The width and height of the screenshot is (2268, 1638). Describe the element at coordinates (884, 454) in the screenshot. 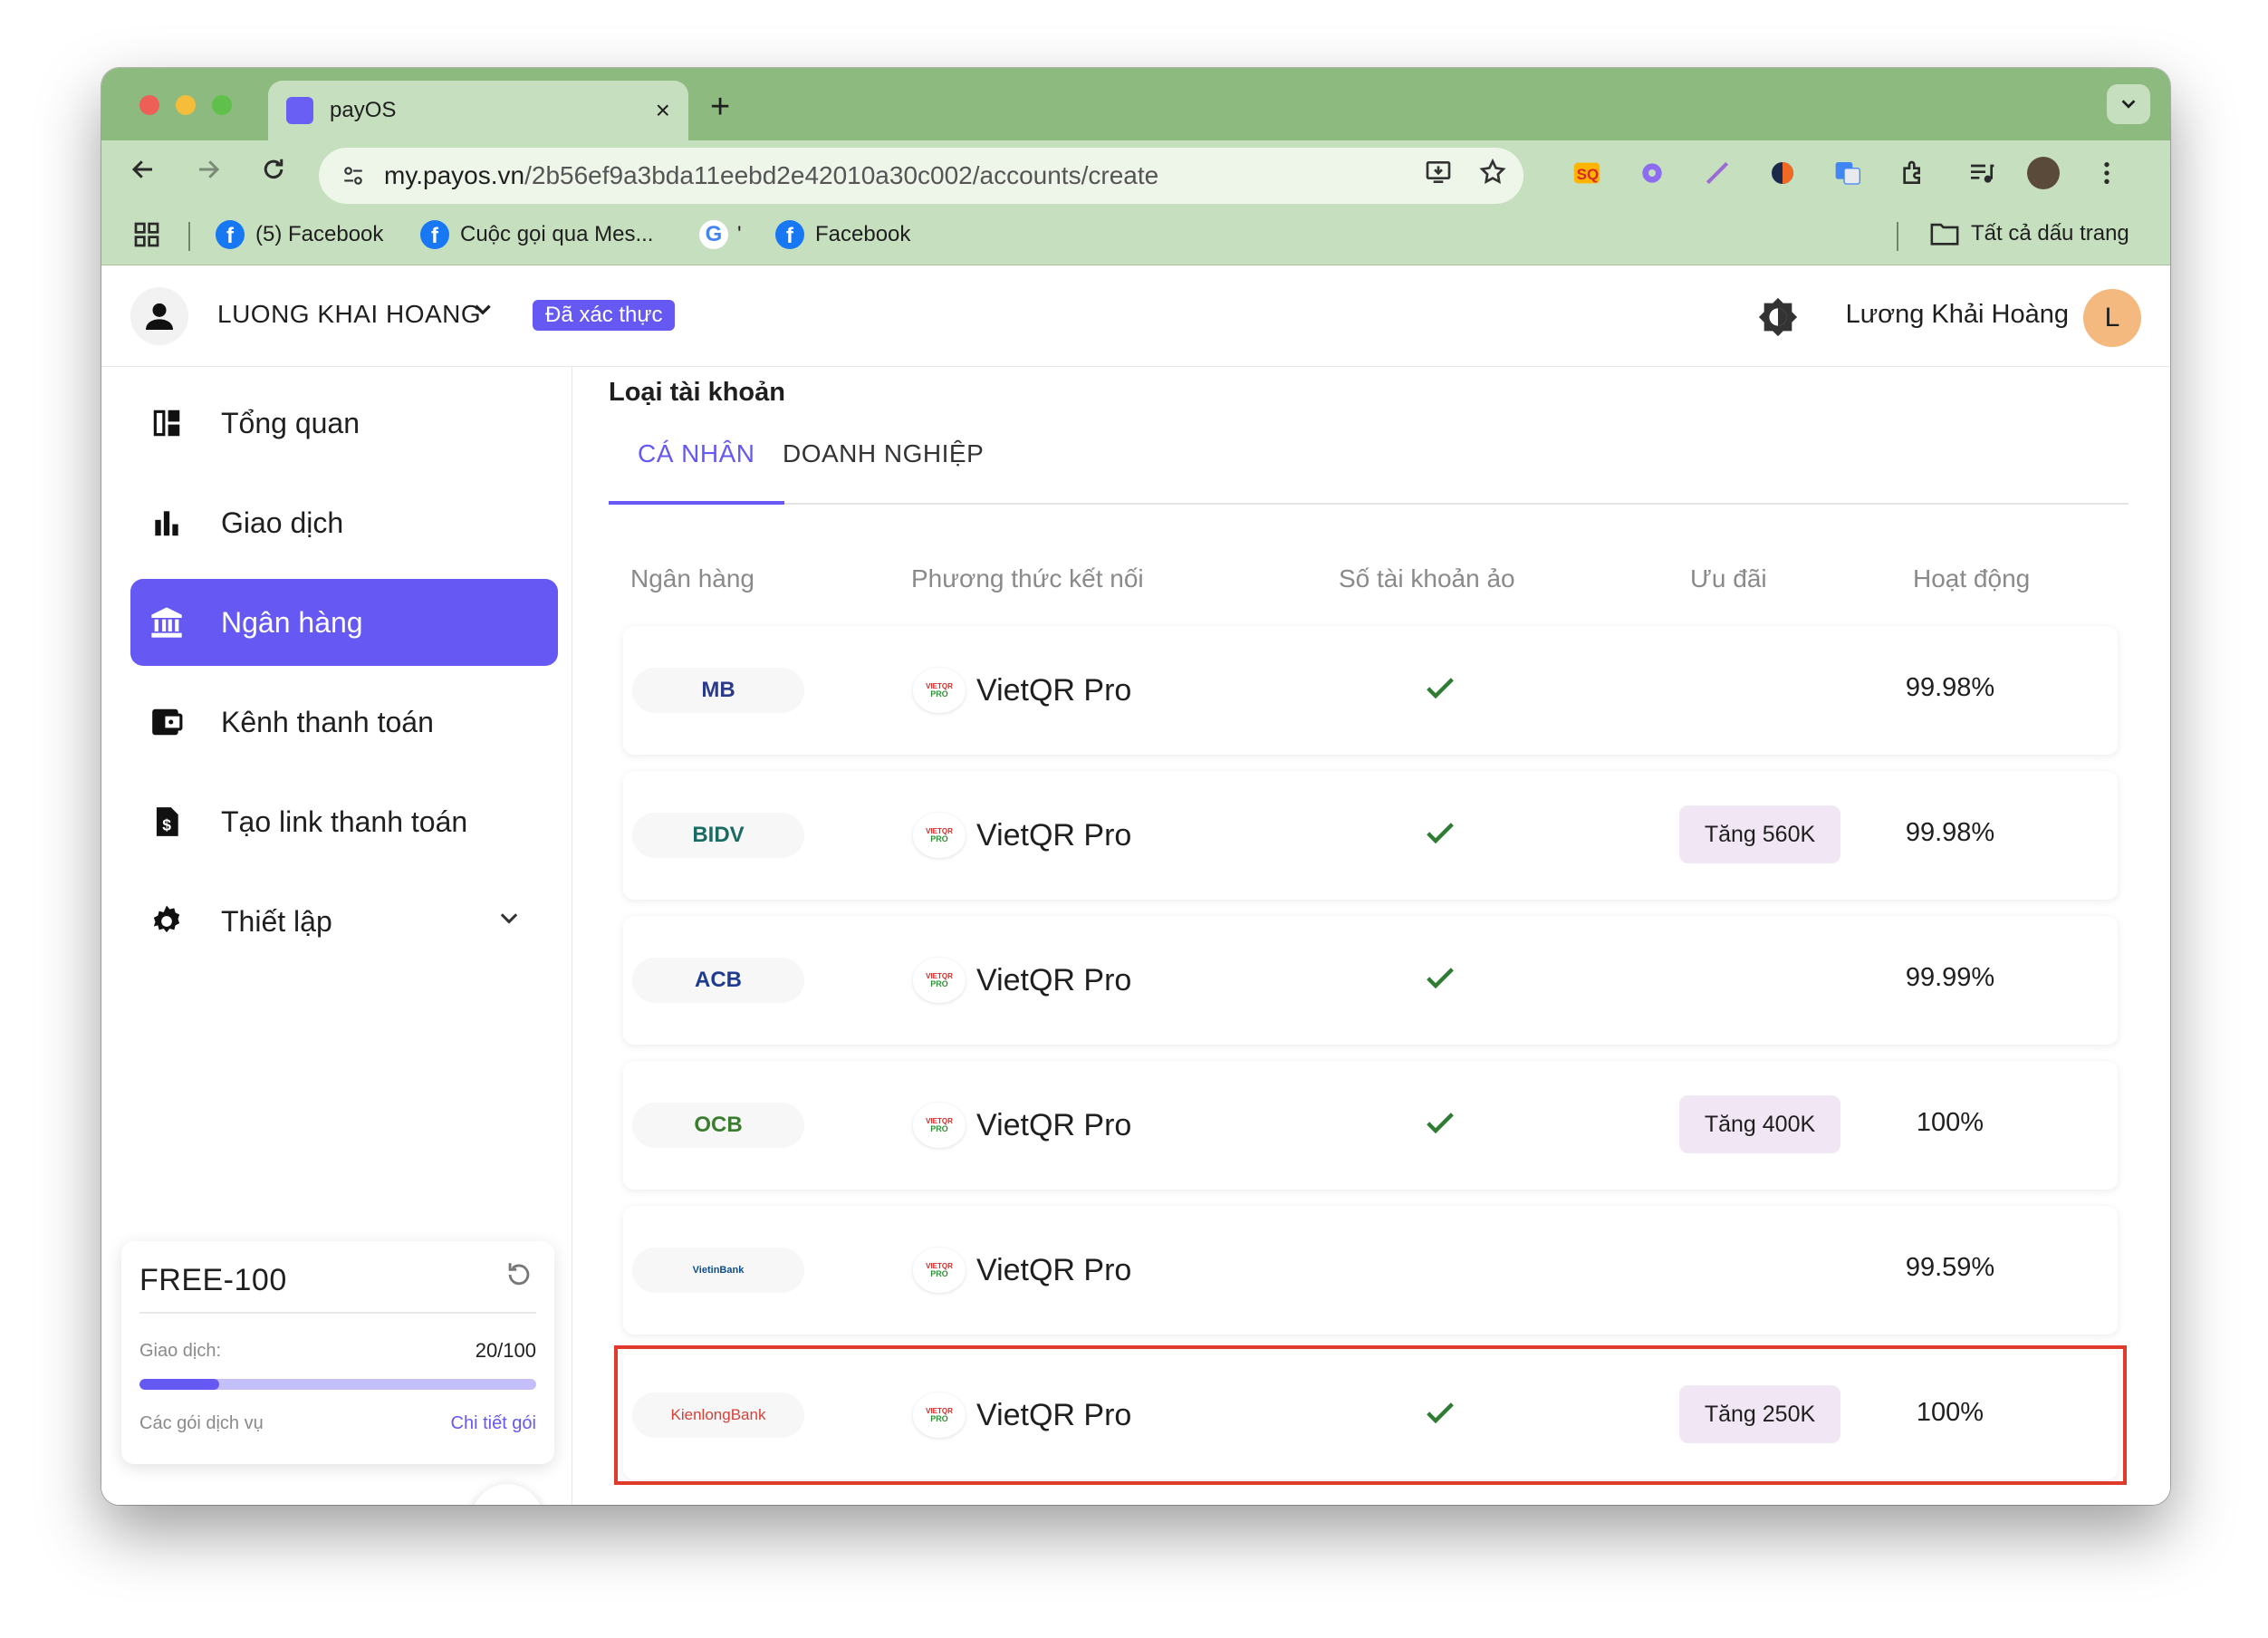

I see `tab-business: DOANH NGHIỆP` at that location.